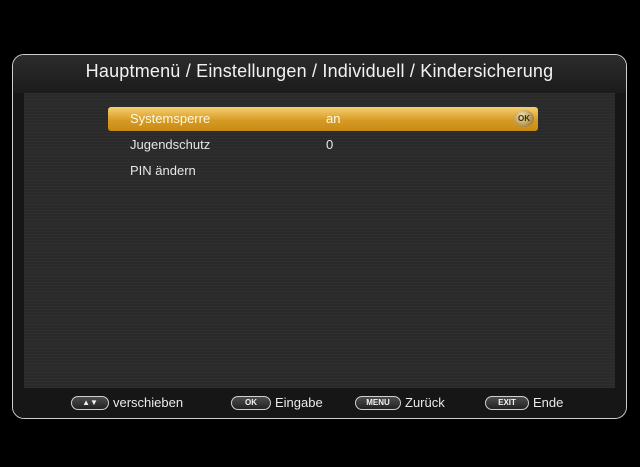 The width and height of the screenshot is (640, 467). What do you see at coordinates (323, 171) in the screenshot?
I see `menu-item-pin-aendern: PIN ändern` at bounding box center [323, 171].